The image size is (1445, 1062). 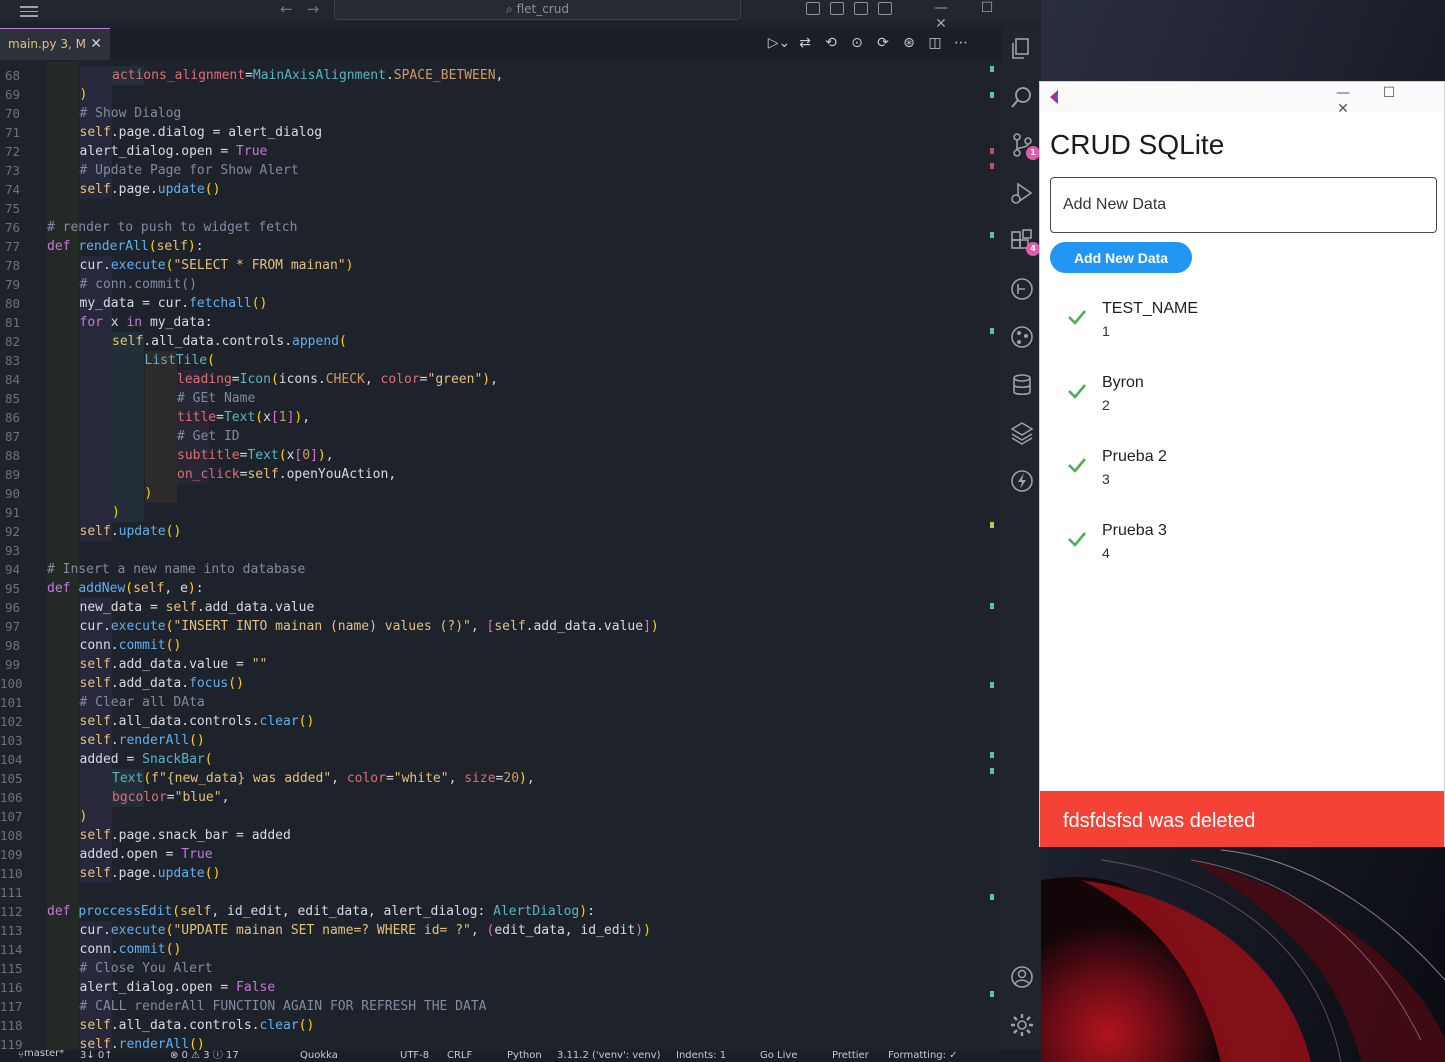 What do you see at coordinates (813, 8) in the screenshot?
I see `toggle-sidebar-icon` at bounding box center [813, 8].